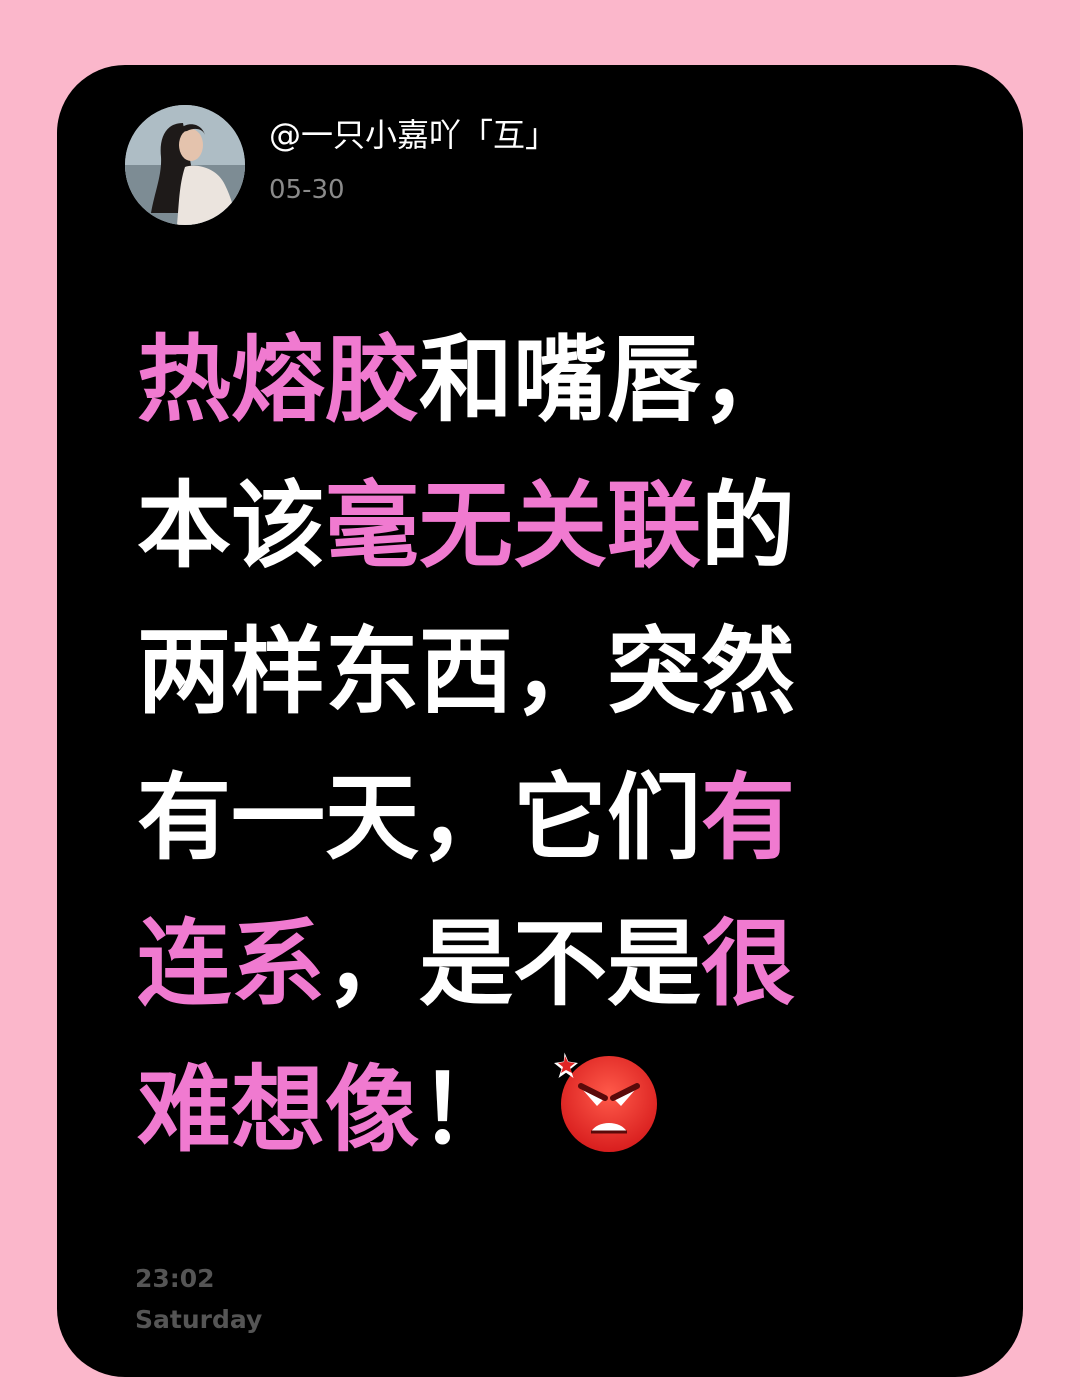  I want to click on post-line: 连系，是不是很, so click(547, 965).